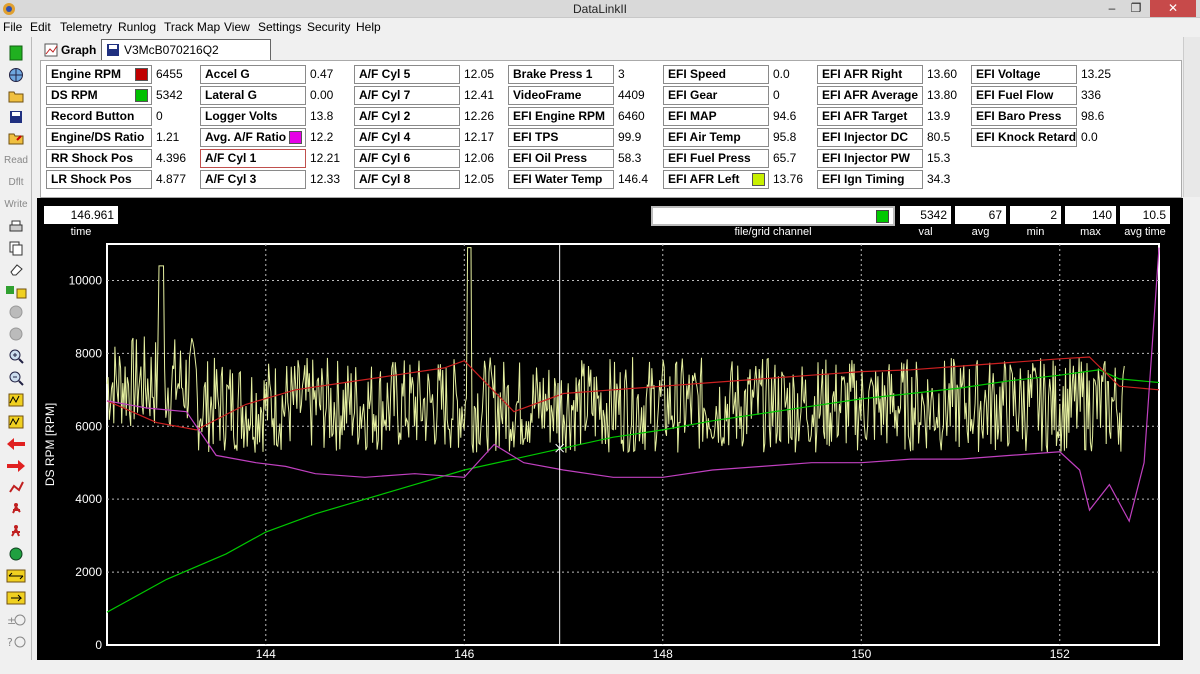 This screenshot has width=1200, height=674. Describe the element at coordinates (16, 576) in the screenshot. I see `swap-icon` at that location.